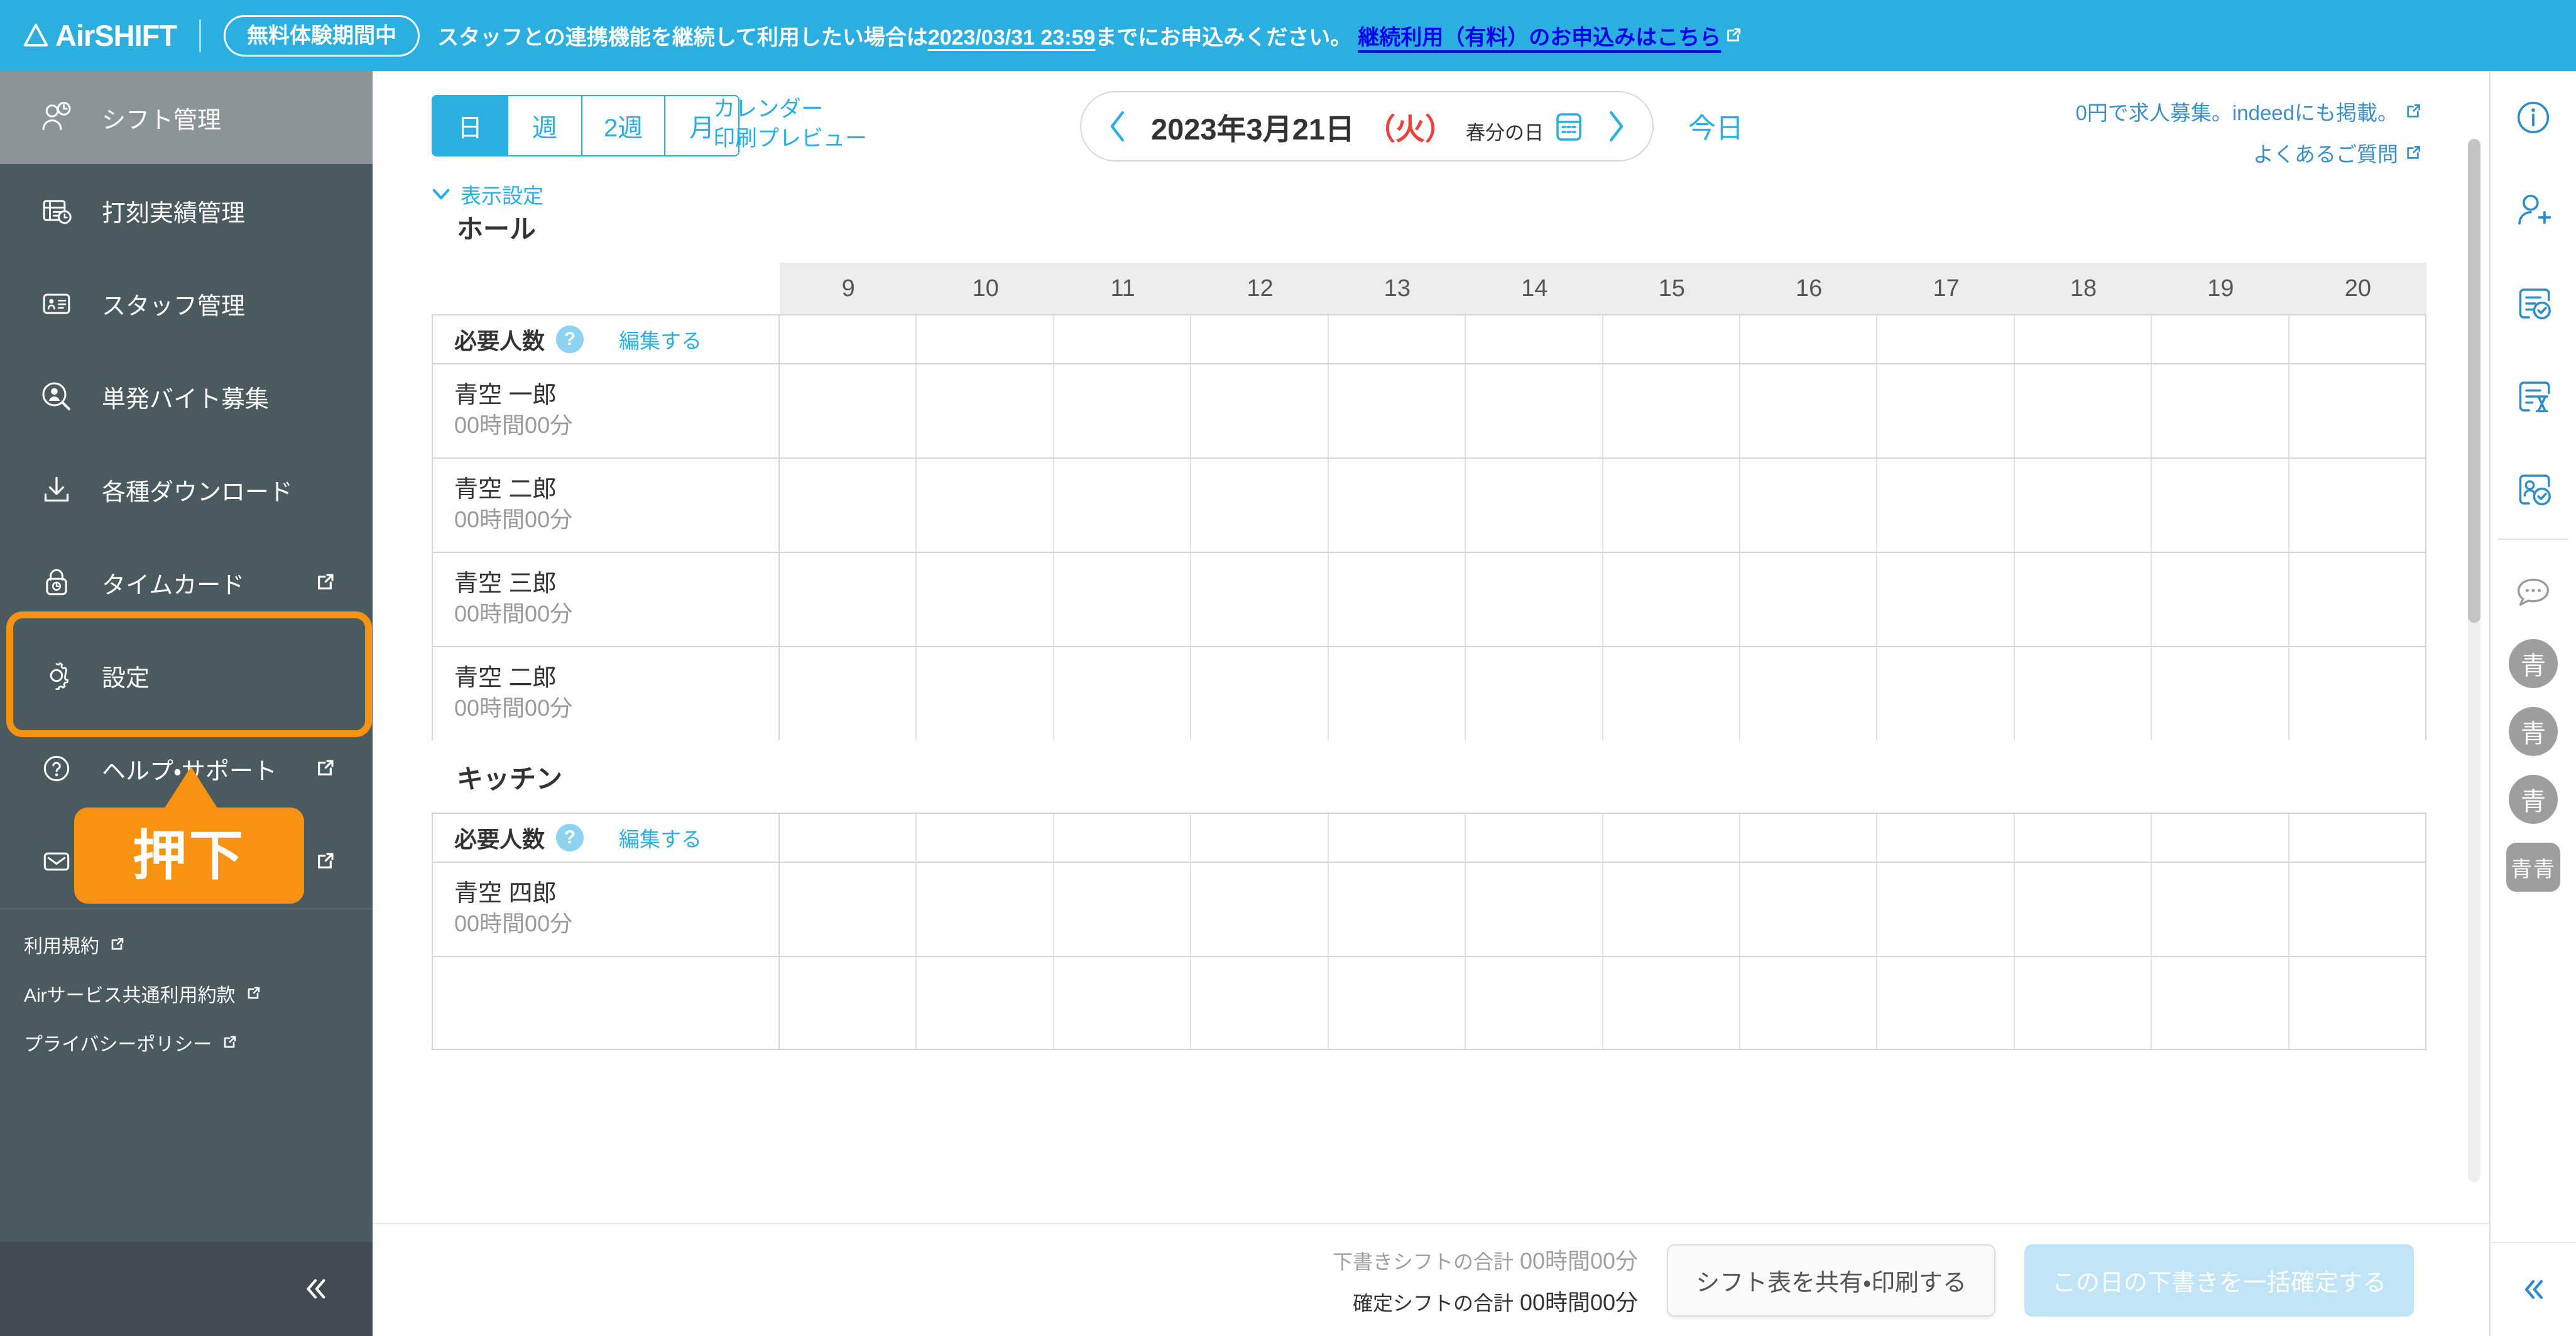 The image size is (2576, 1336). Describe the element at coordinates (187, 117) in the screenshot. I see `sidebar-item-shift-management: シフト管理` at that location.